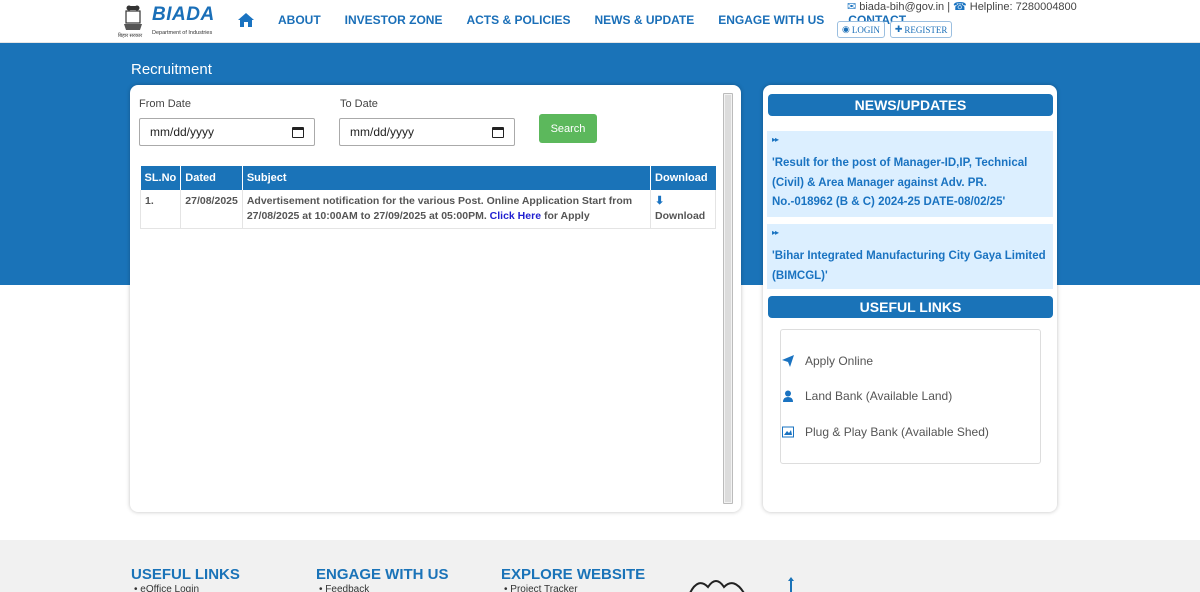 The image size is (1200, 592). I want to click on register-button: ✚ REGISTER, so click(921, 29).